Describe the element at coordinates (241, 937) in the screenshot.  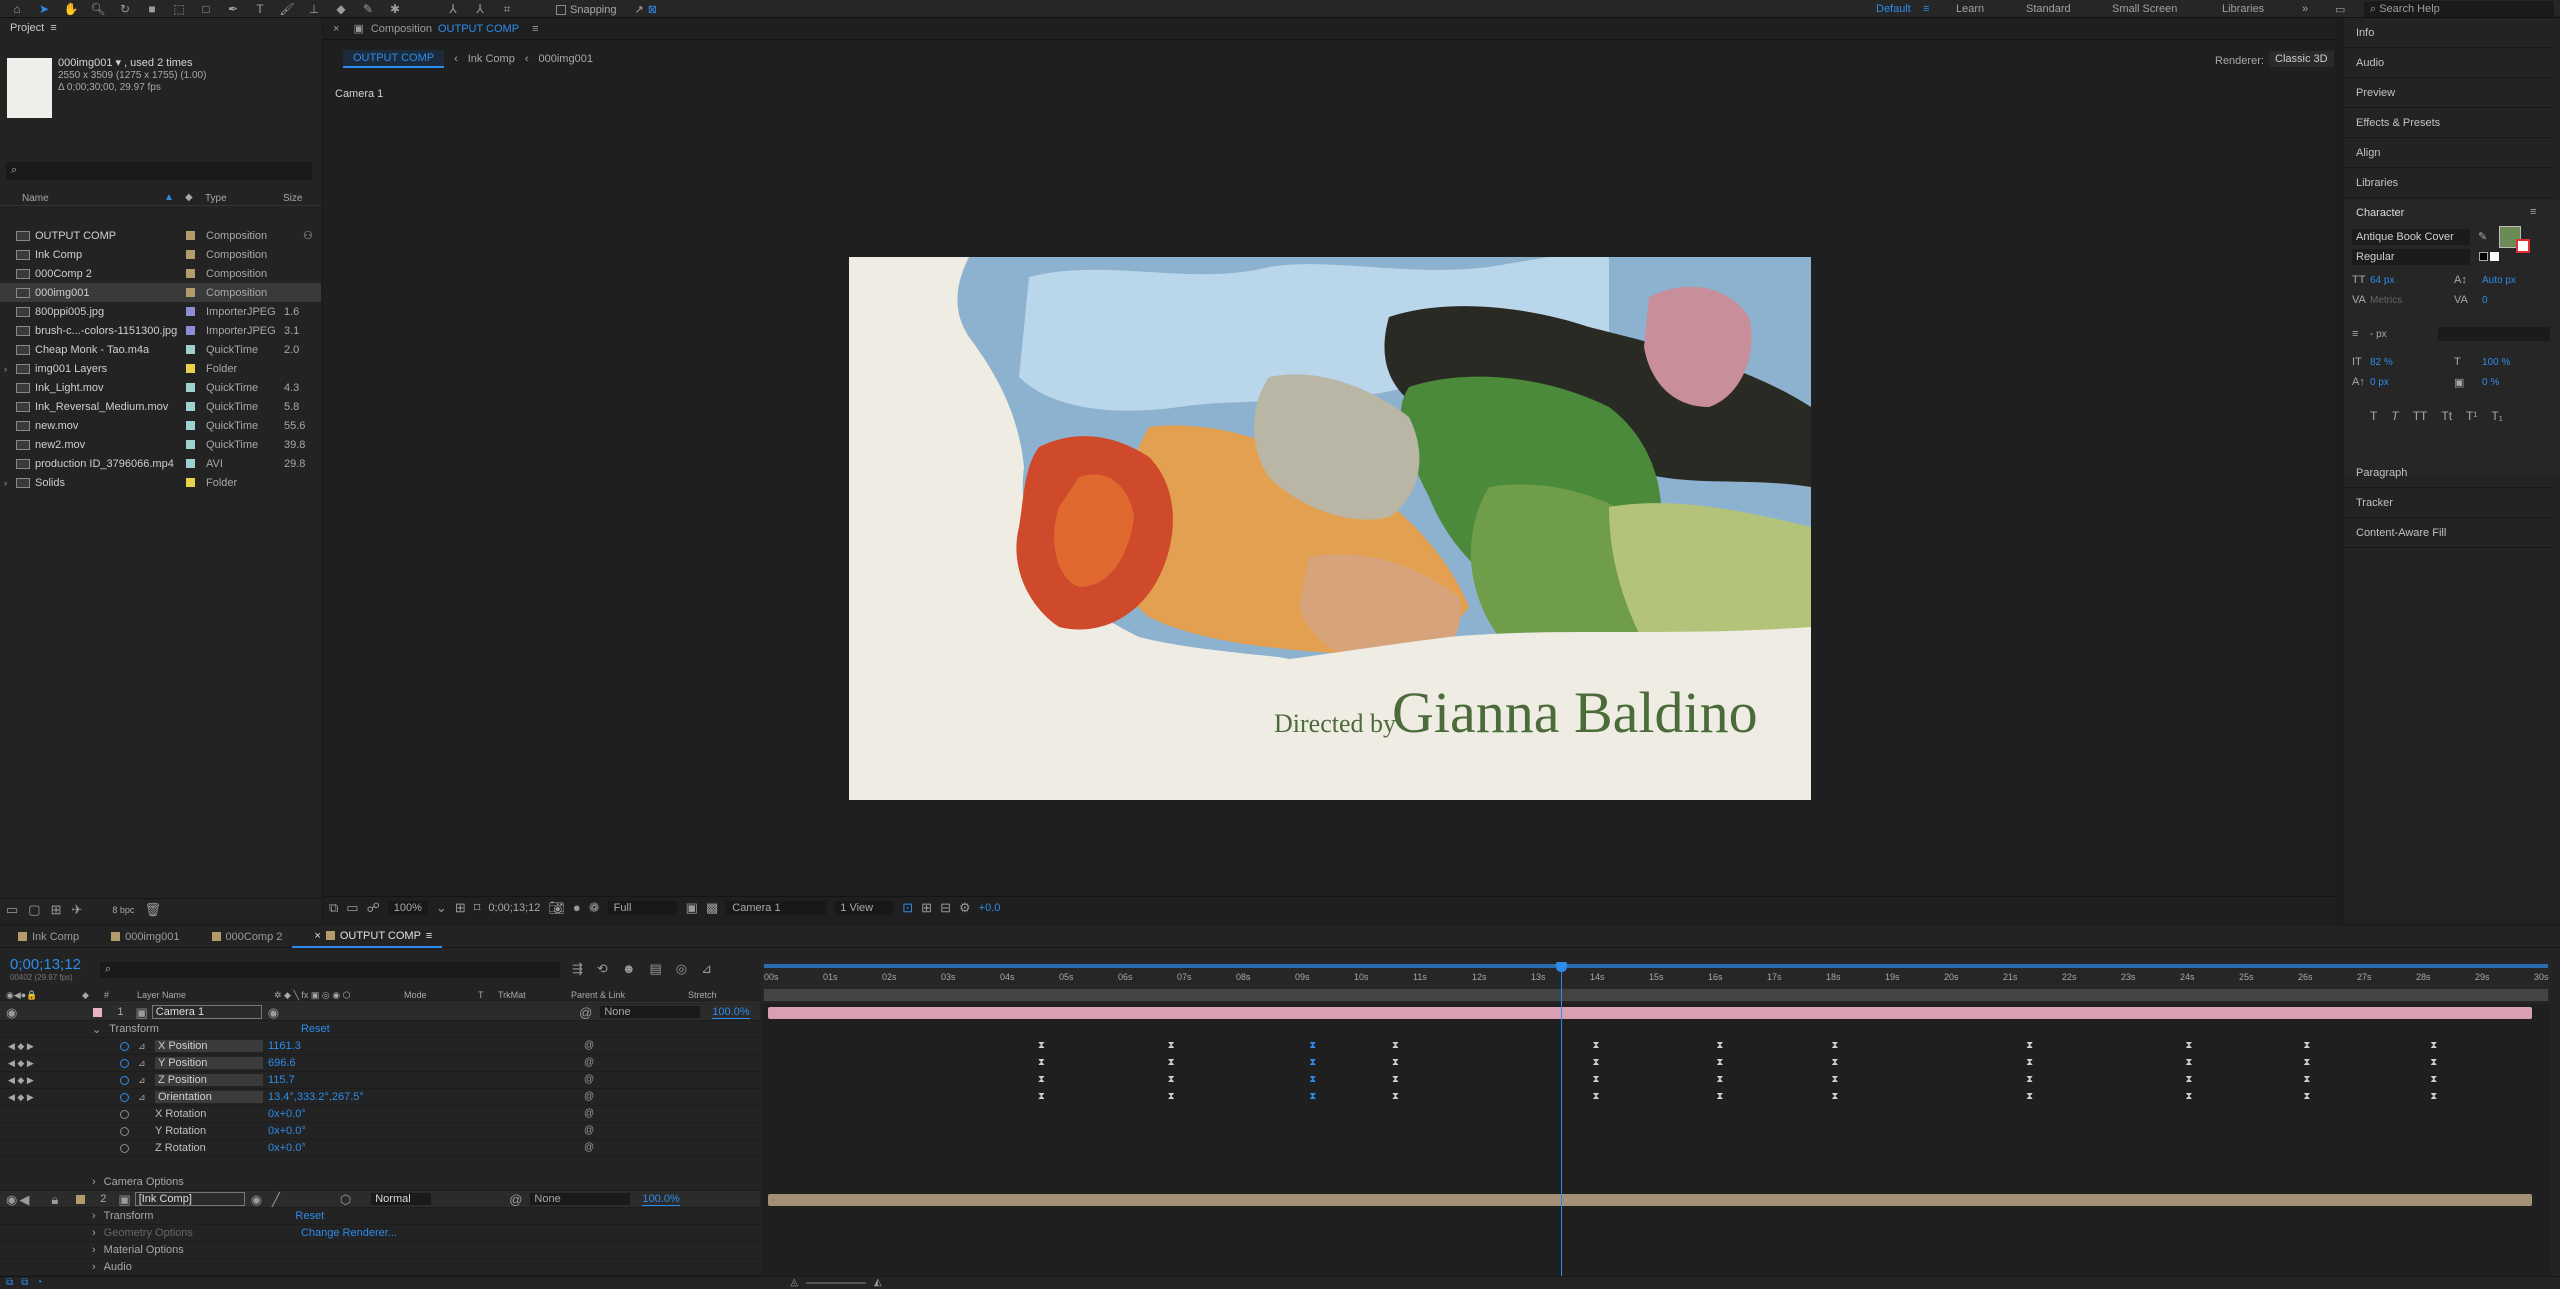
I see `tab-000comp2: 000Comp 2` at that location.